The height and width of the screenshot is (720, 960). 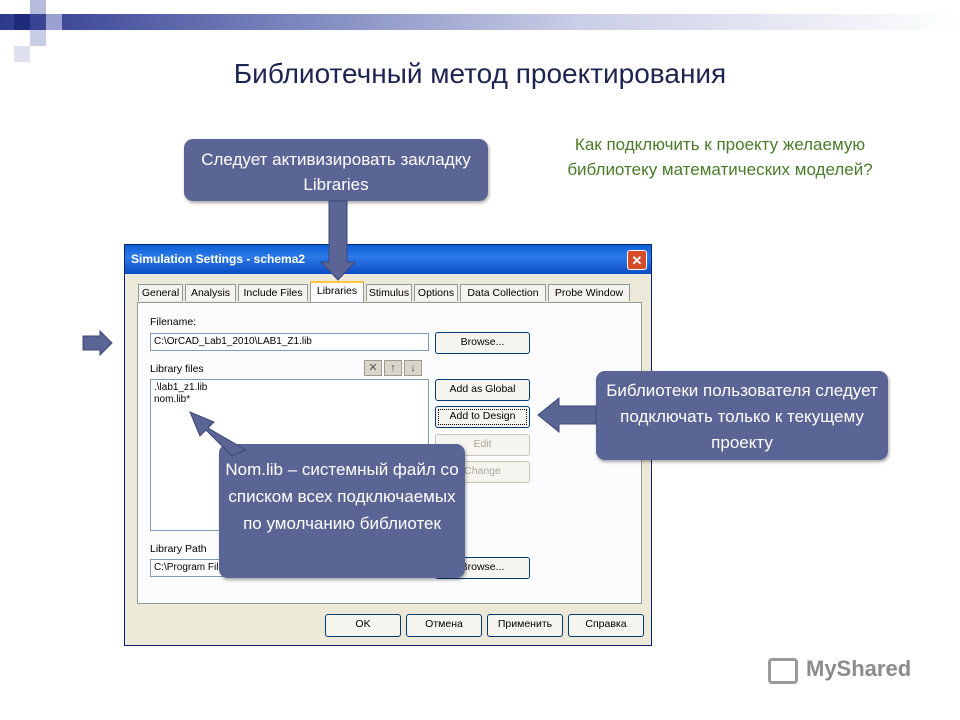 I want to click on close-button: ✕, so click(x=637, y=260).